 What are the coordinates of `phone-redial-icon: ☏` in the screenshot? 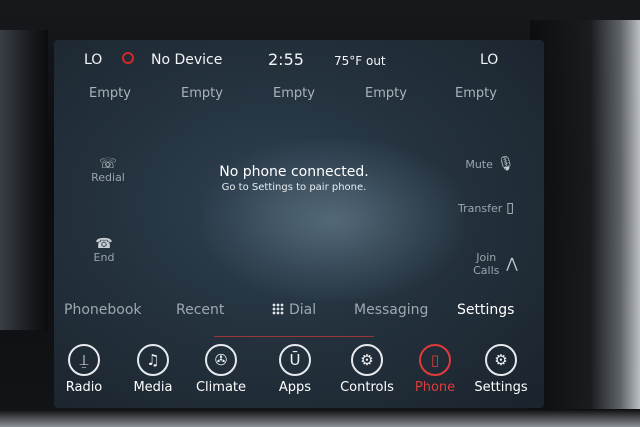 It's located at (108, 163).